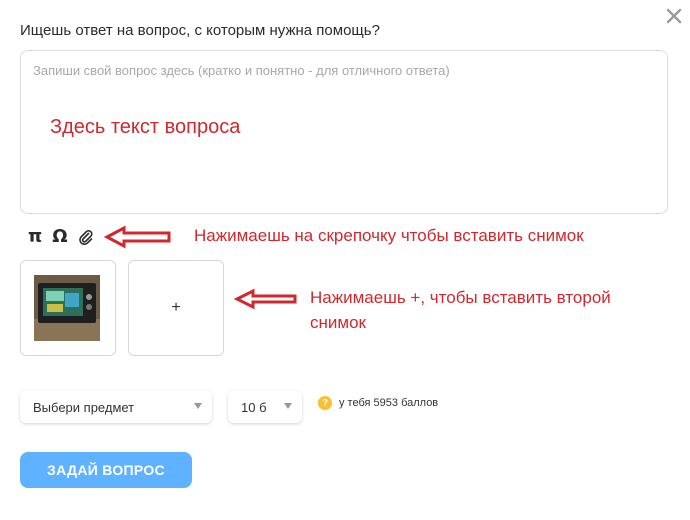 Image resolution: width=690 pixels, height=520 pixels. I want to click on plus-label: +, so click(176, 307).